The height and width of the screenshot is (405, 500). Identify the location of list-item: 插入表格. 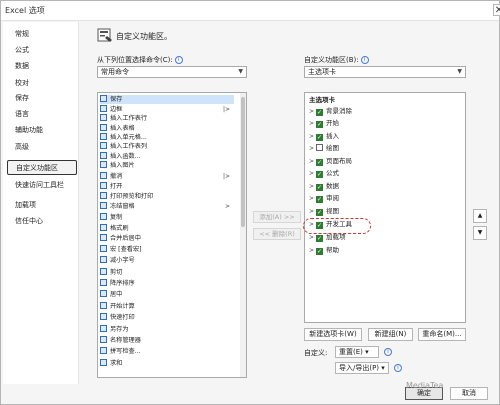
(167, 128).